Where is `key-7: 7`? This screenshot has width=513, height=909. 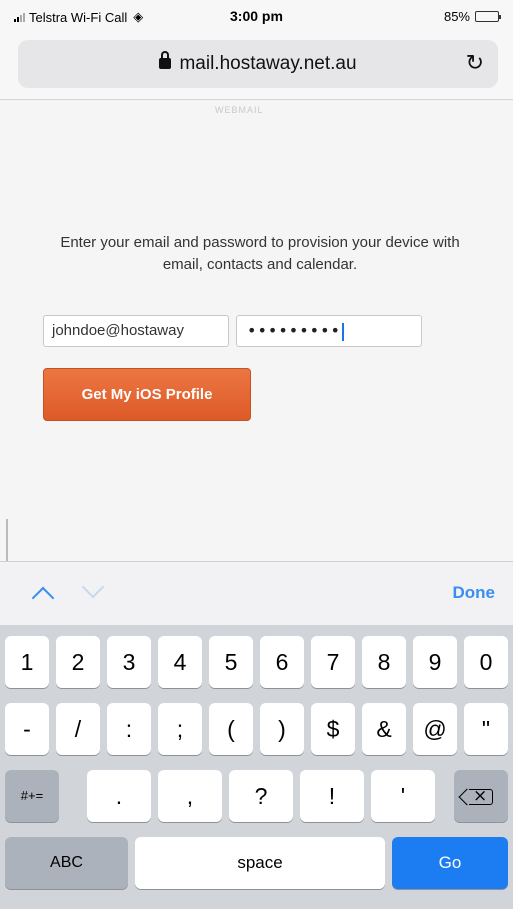
key-7: 7 is located at coordinates (333, 662).